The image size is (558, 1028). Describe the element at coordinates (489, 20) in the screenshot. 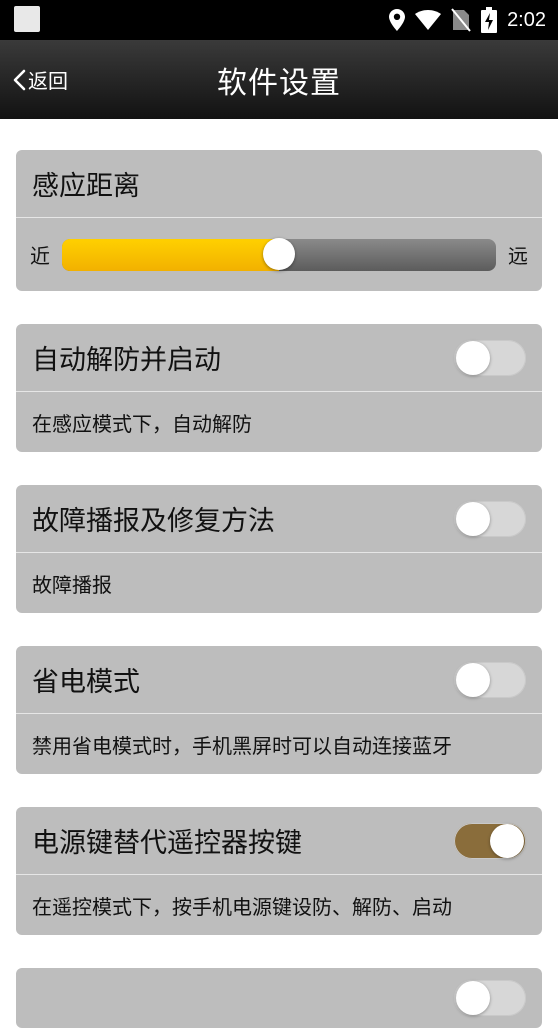

I see `battery-charging-icon` at that location.